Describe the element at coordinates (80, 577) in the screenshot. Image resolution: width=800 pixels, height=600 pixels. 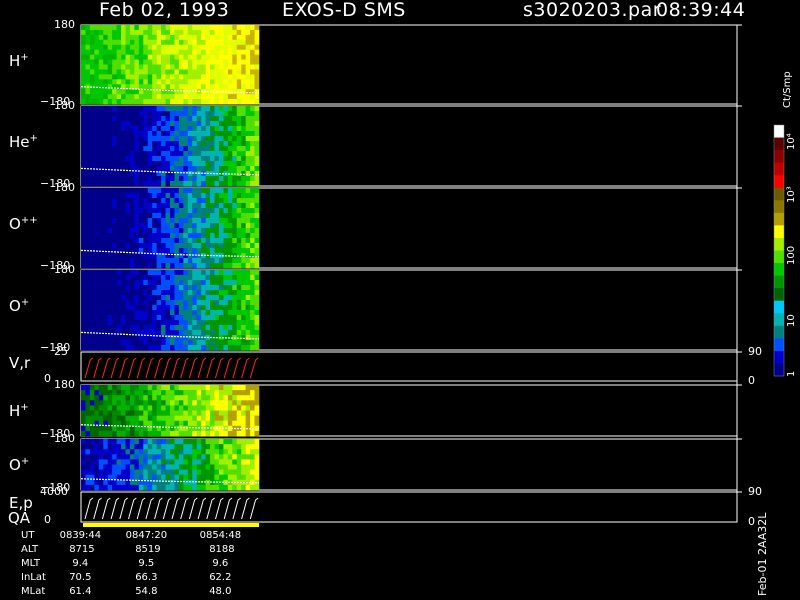
I see `ephemeris-value: 70.5` at that location.